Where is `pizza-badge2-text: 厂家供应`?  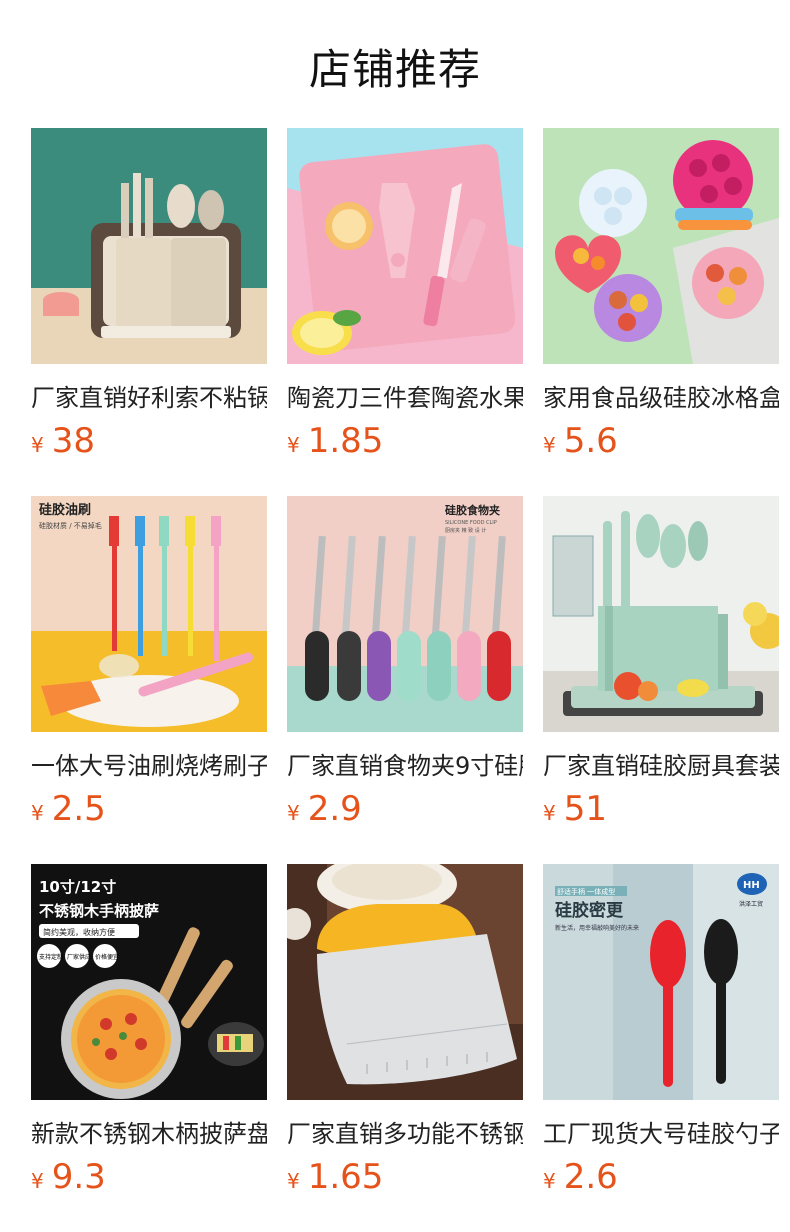 pizza-badge2-text: 厂家供应 is located at coordinates (79, 957).